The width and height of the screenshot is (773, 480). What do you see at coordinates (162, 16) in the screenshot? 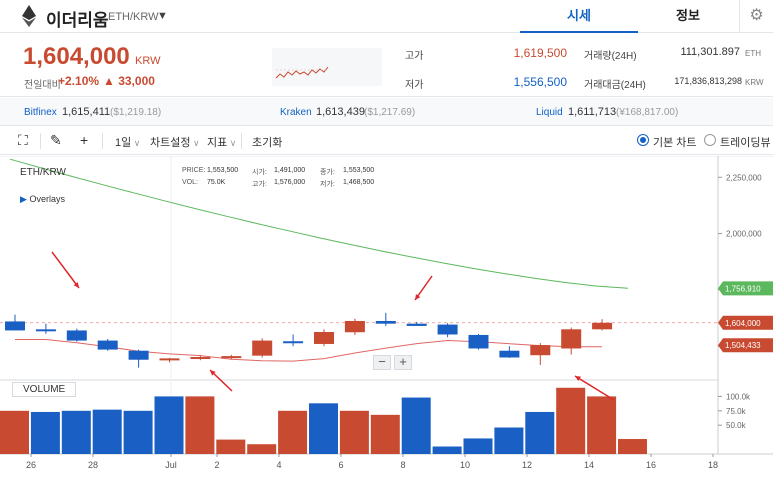
I see `coin-select-chevron-down-icon: ▼` at bounding box center [162, 16].